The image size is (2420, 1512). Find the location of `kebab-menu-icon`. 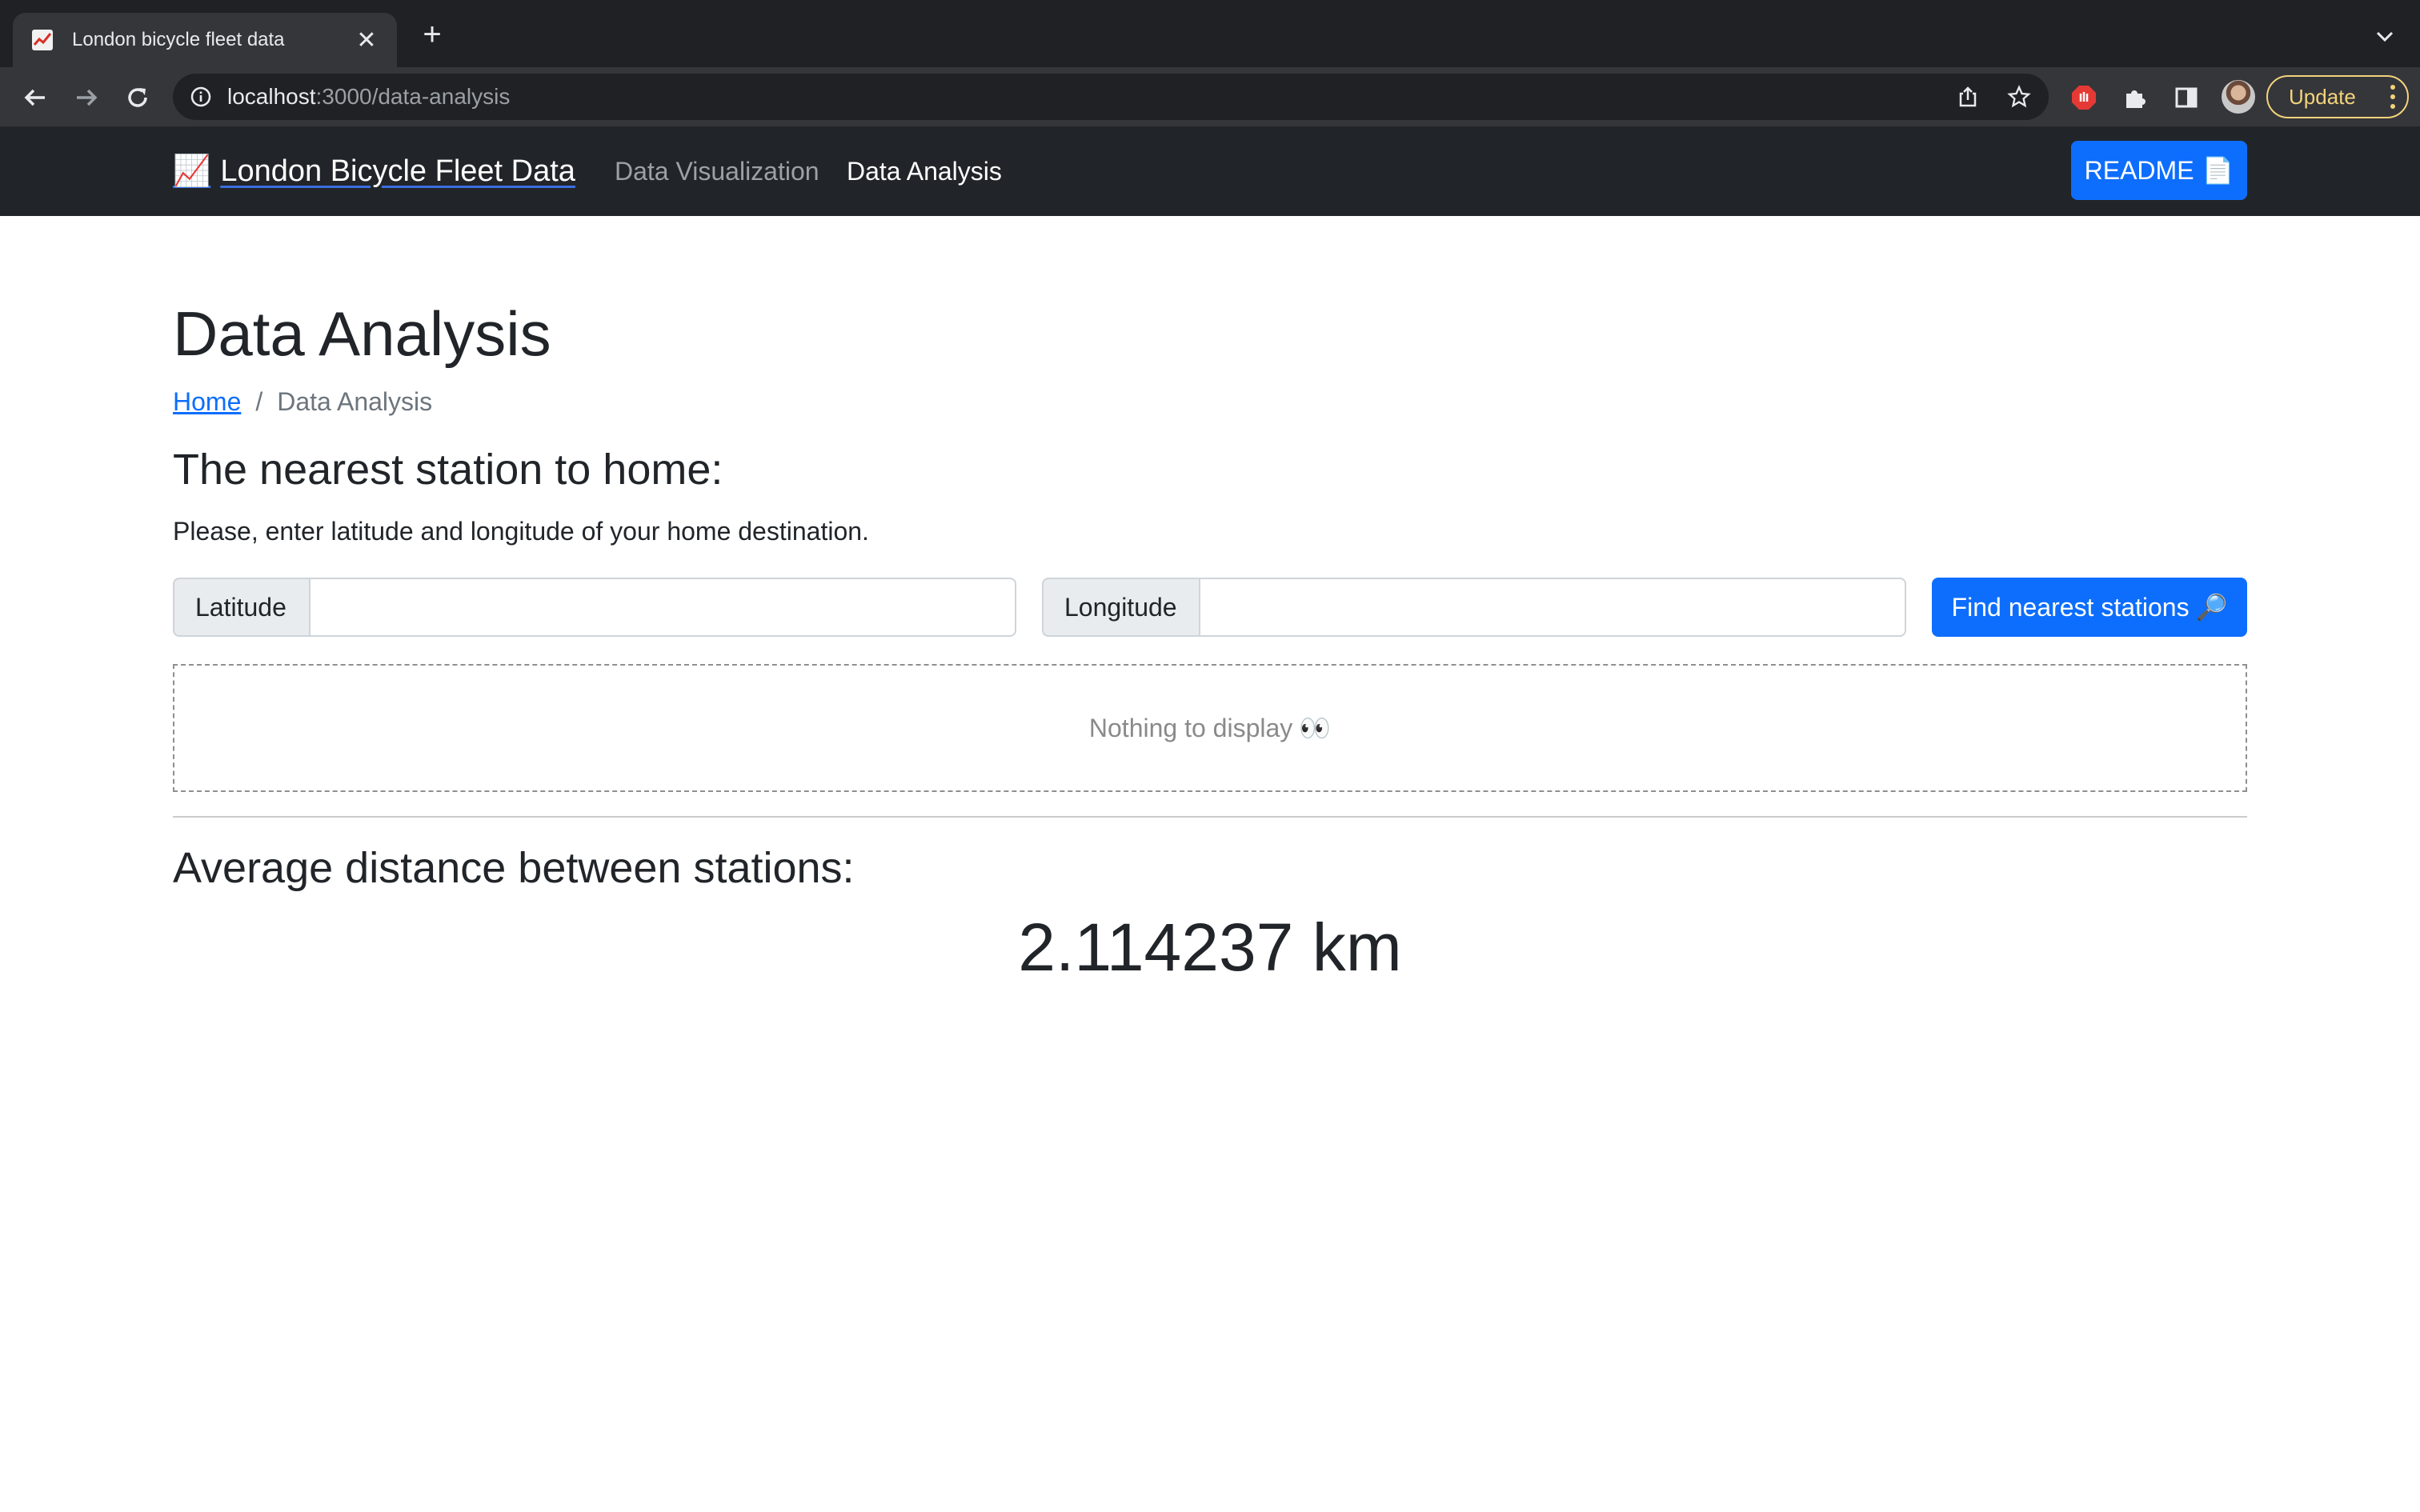

kebab-menu-icon is located at coordinates (2393, 97).